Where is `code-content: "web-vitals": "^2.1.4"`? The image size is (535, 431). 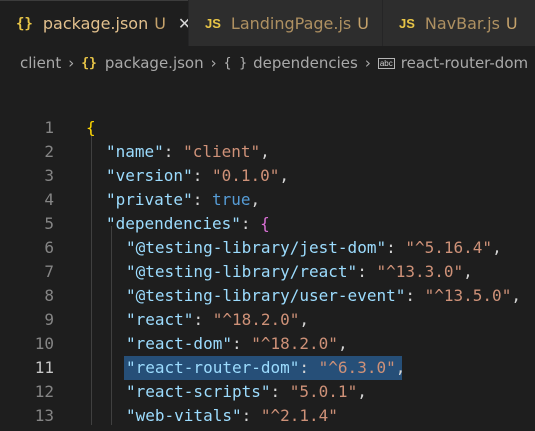 code-content: "web-vitals": "^2.1.4" is located at coordinates (232, 416).